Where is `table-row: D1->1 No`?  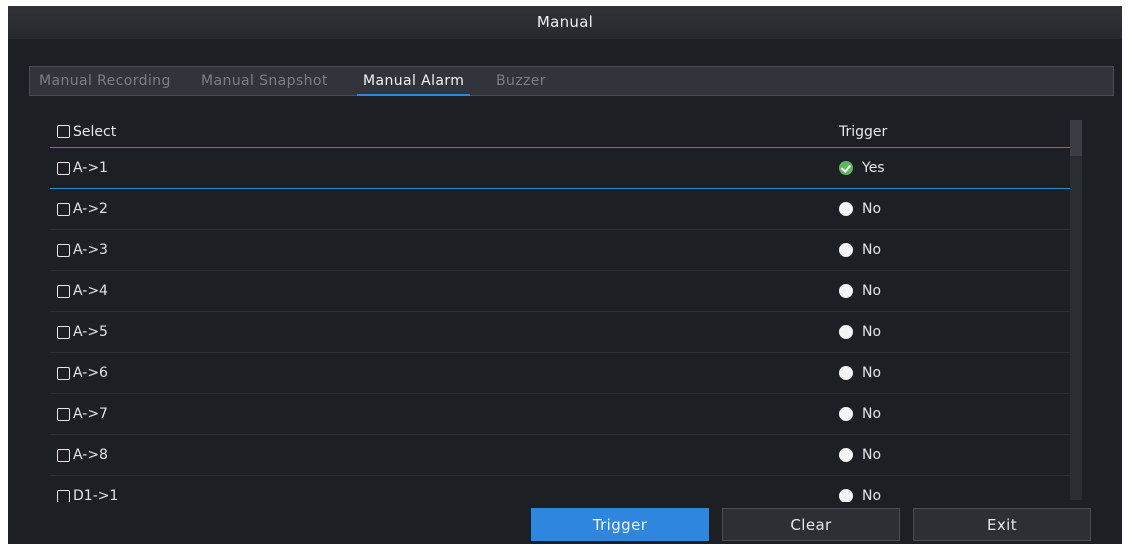 table-row: D1->1 No is located at coordinates (560, 489).